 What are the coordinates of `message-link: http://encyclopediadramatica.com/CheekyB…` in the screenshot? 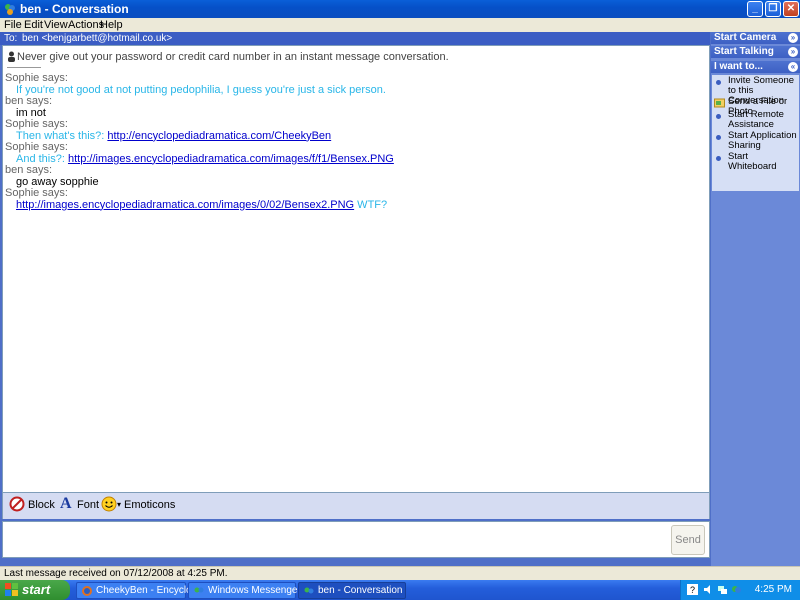 It's located at (219, 136).